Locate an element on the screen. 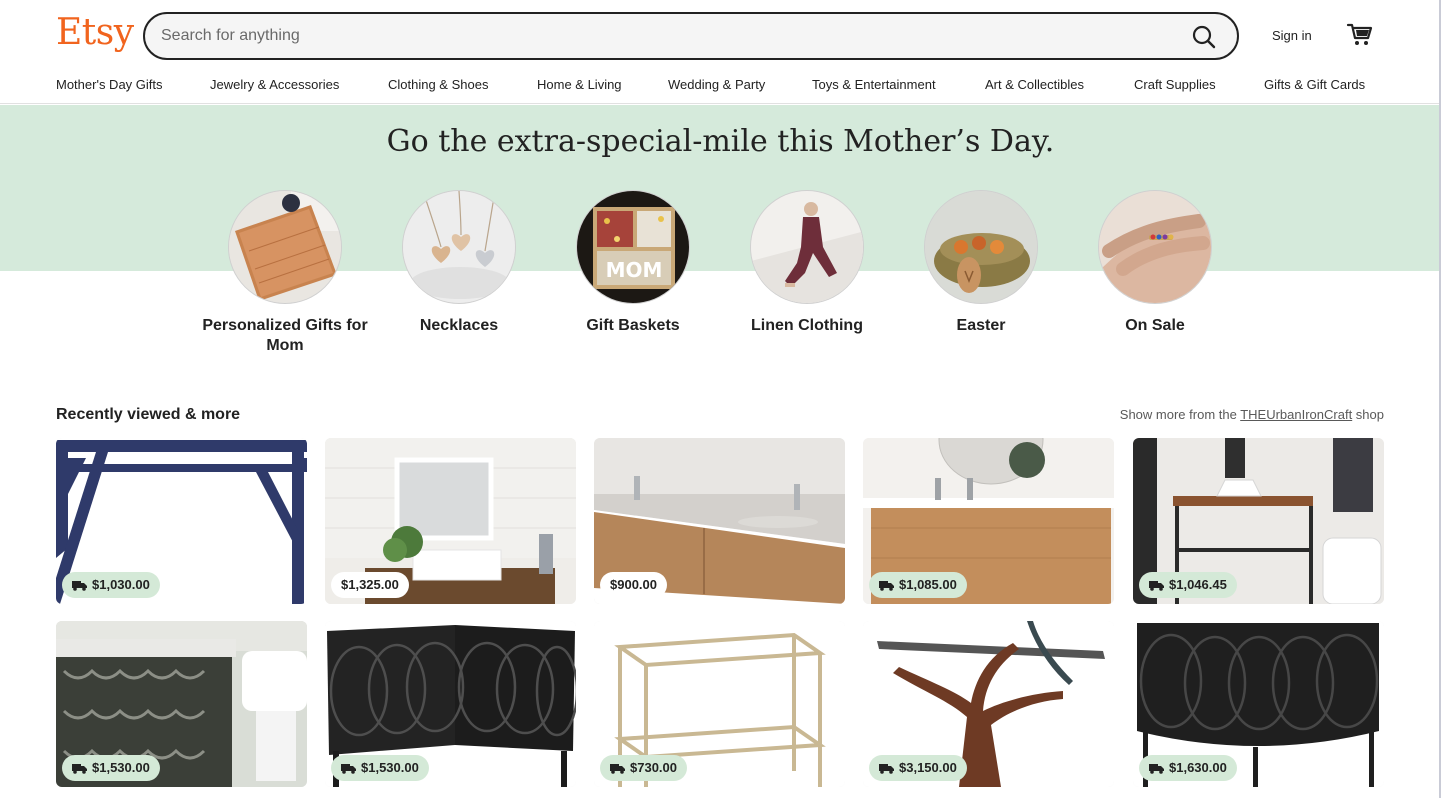 This screenshot has height=798, width=1441. ring-hand-image is located at coordinates (1155, 247).